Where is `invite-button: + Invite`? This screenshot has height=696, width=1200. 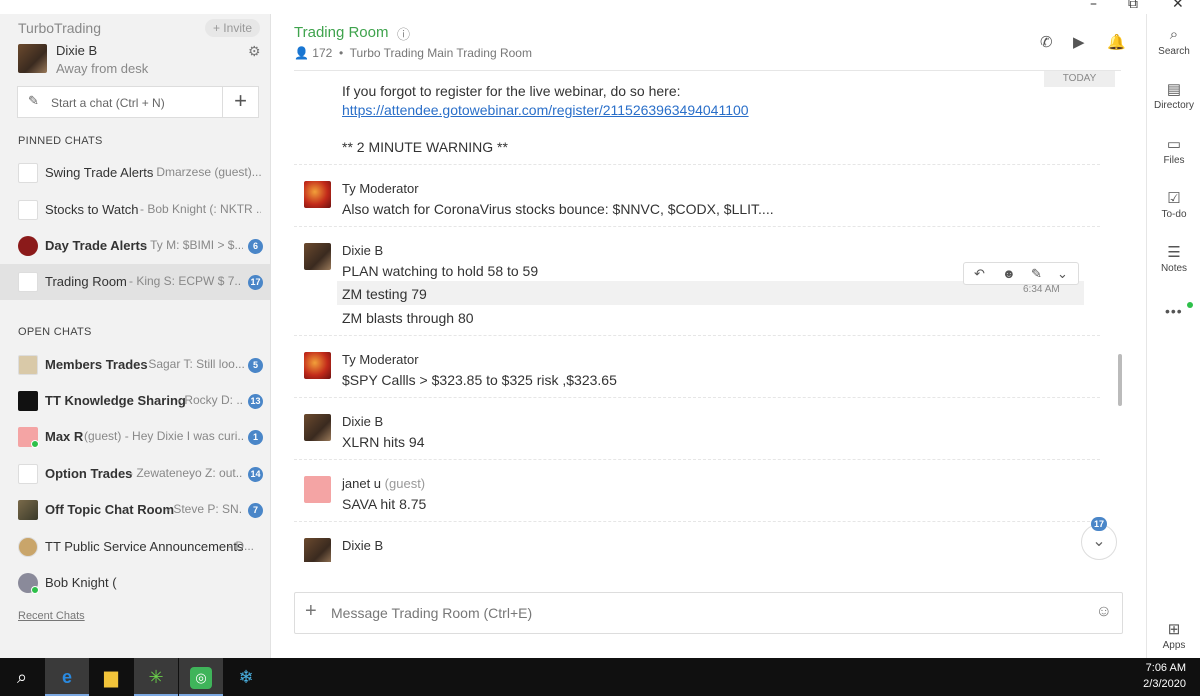 invite-button: + Invite is located at coordinates (232, 28).